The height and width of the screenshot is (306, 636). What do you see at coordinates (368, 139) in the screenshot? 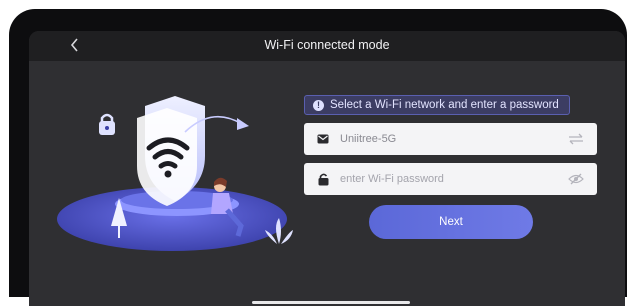
I see `network-name: Uniitree-5G` at bounding box center [368, 139].